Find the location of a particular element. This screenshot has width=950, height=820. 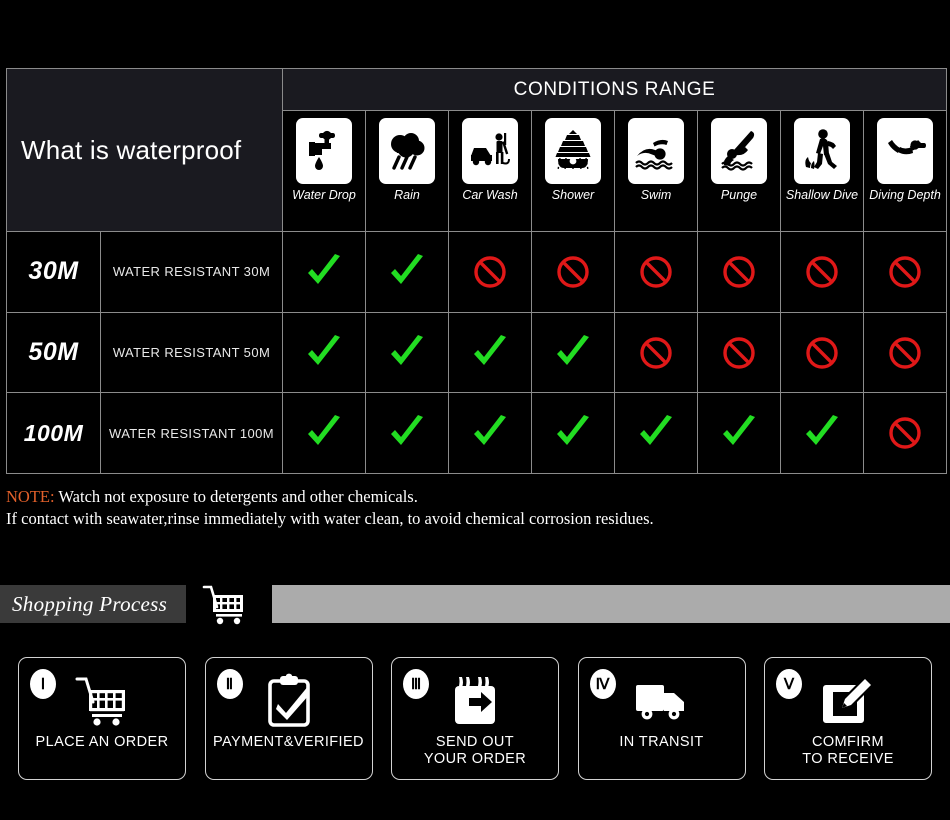

shopping-process-filler-bar is located at coordinates (611, 604).